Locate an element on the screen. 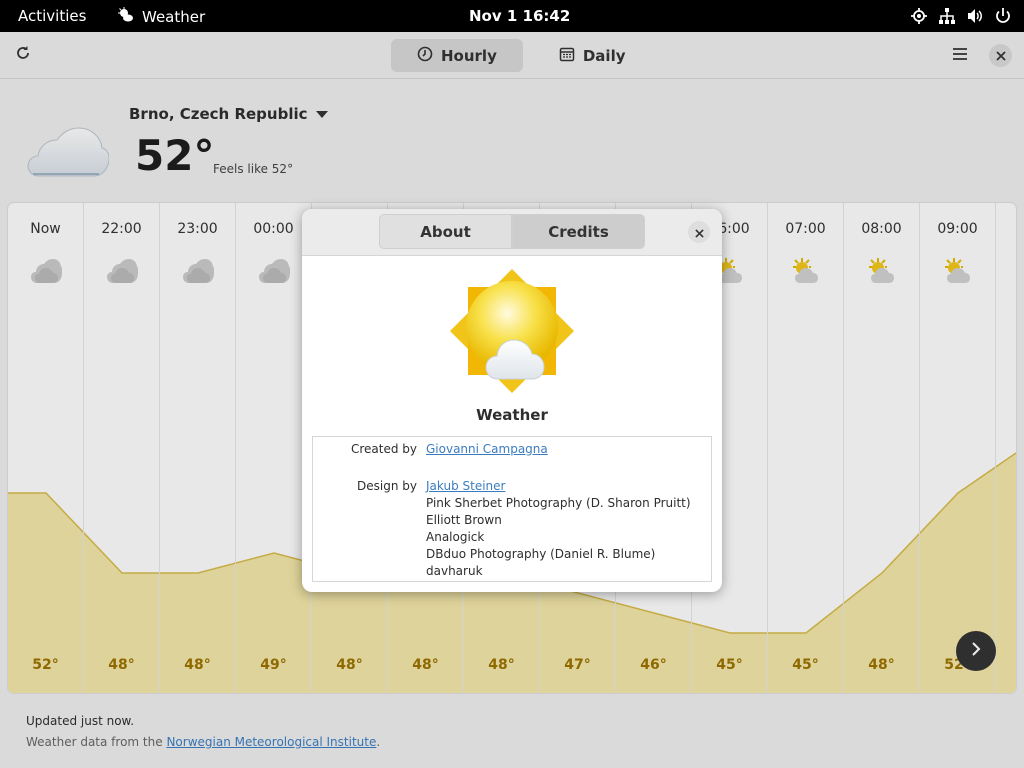  credit-name: Analogick is located at coordinates (455, 537).